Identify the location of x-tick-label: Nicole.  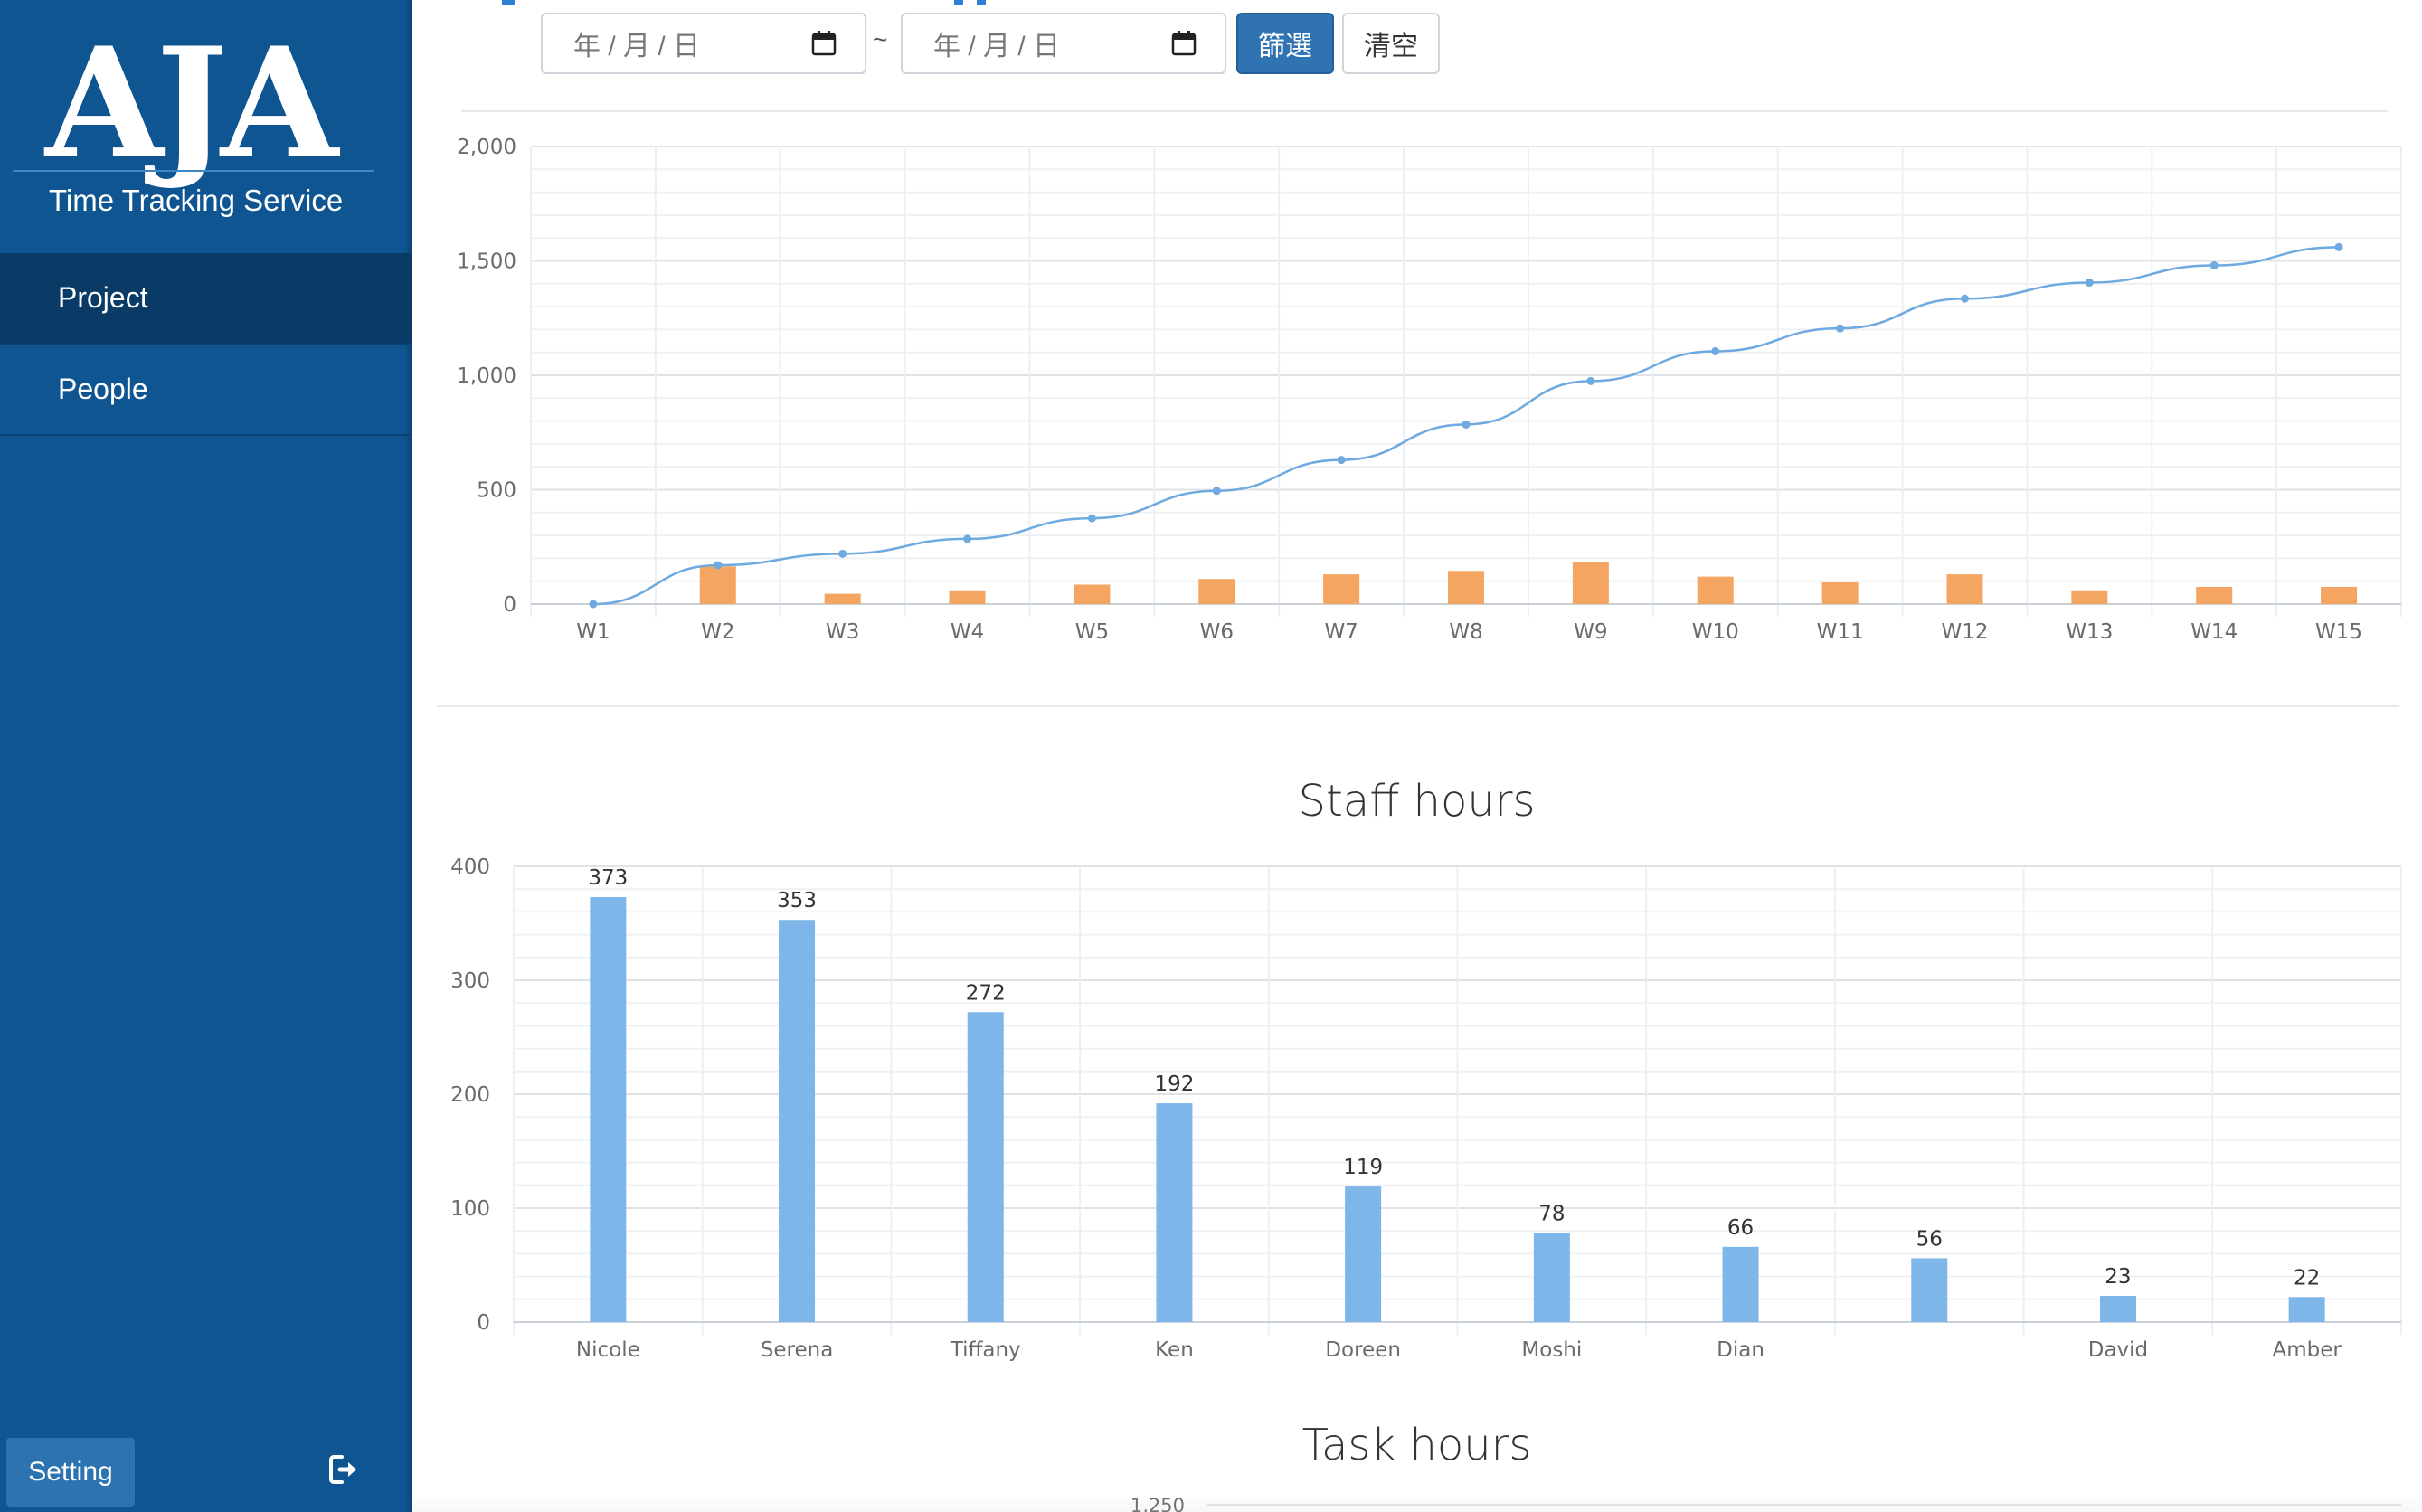
(608, 1350).